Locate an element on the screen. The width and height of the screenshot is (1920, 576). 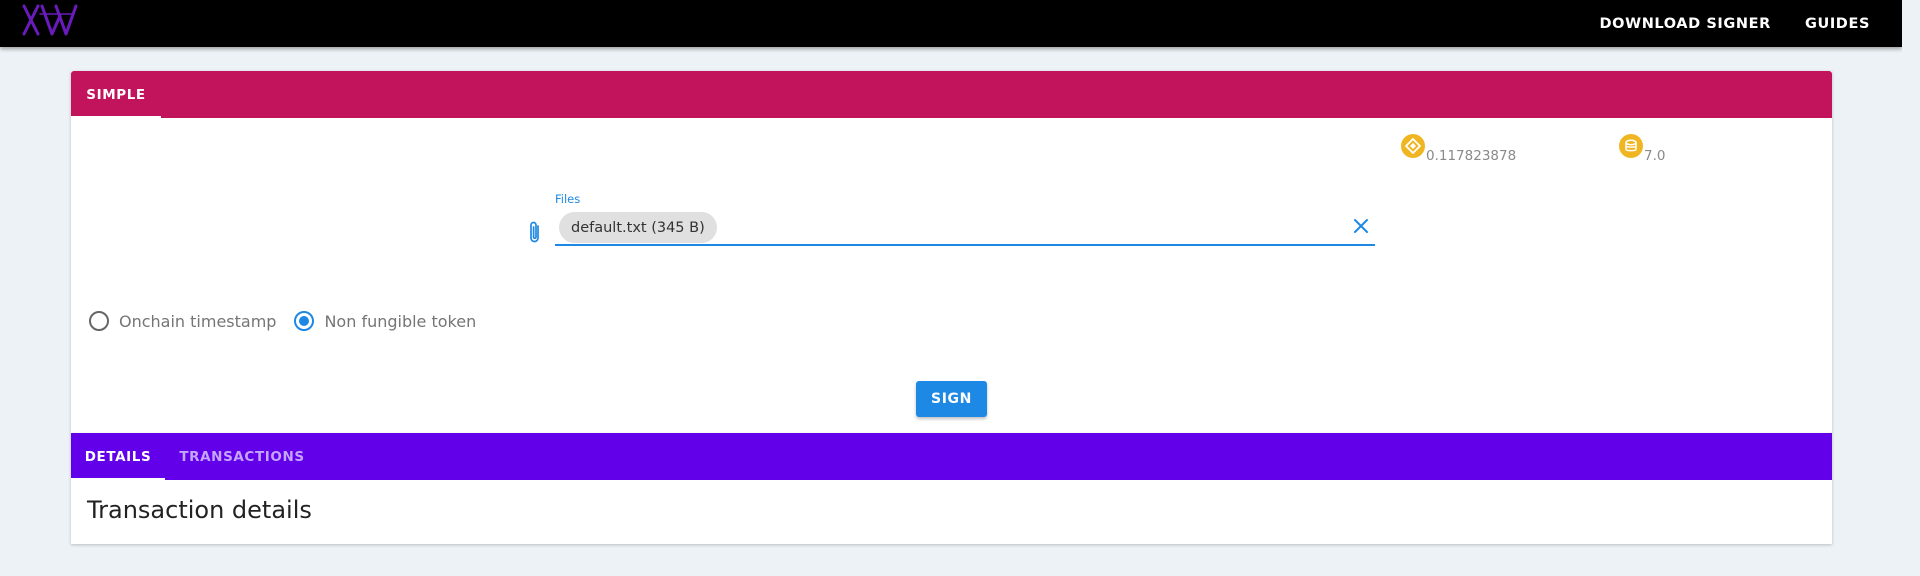
files-input: Files default.txt (345 B) is located at coordinates (950, 219).